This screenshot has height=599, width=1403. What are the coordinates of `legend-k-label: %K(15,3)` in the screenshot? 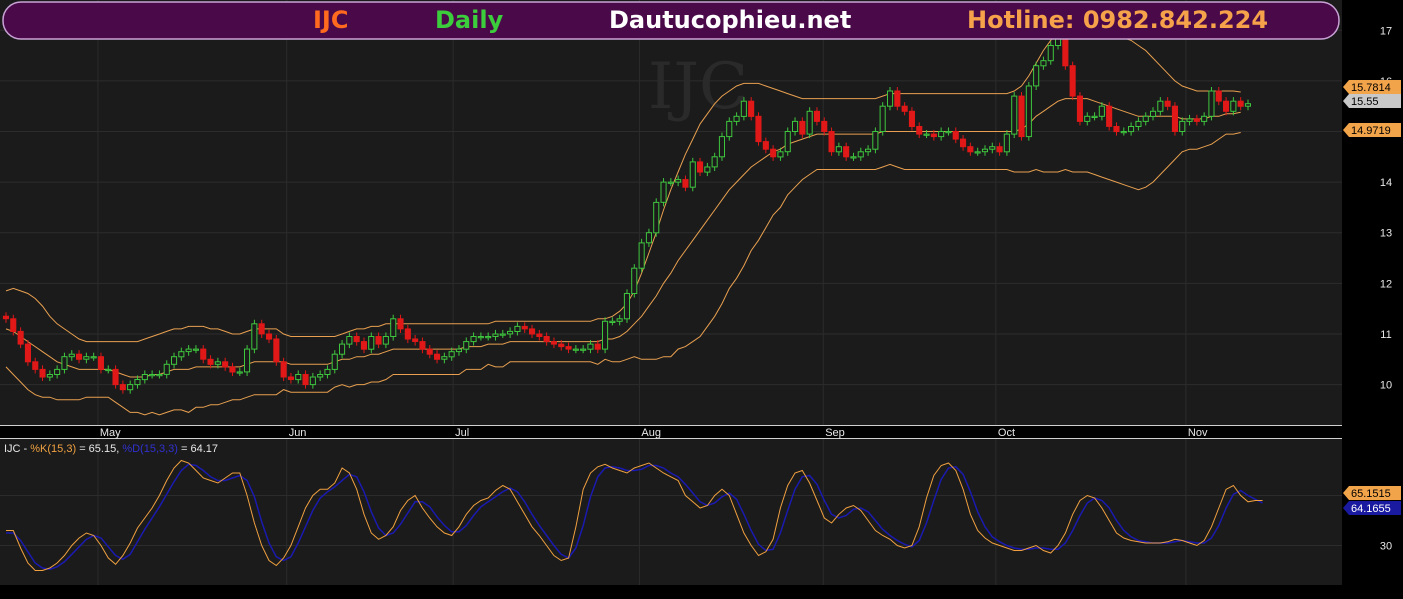 It's located at (53, 449).